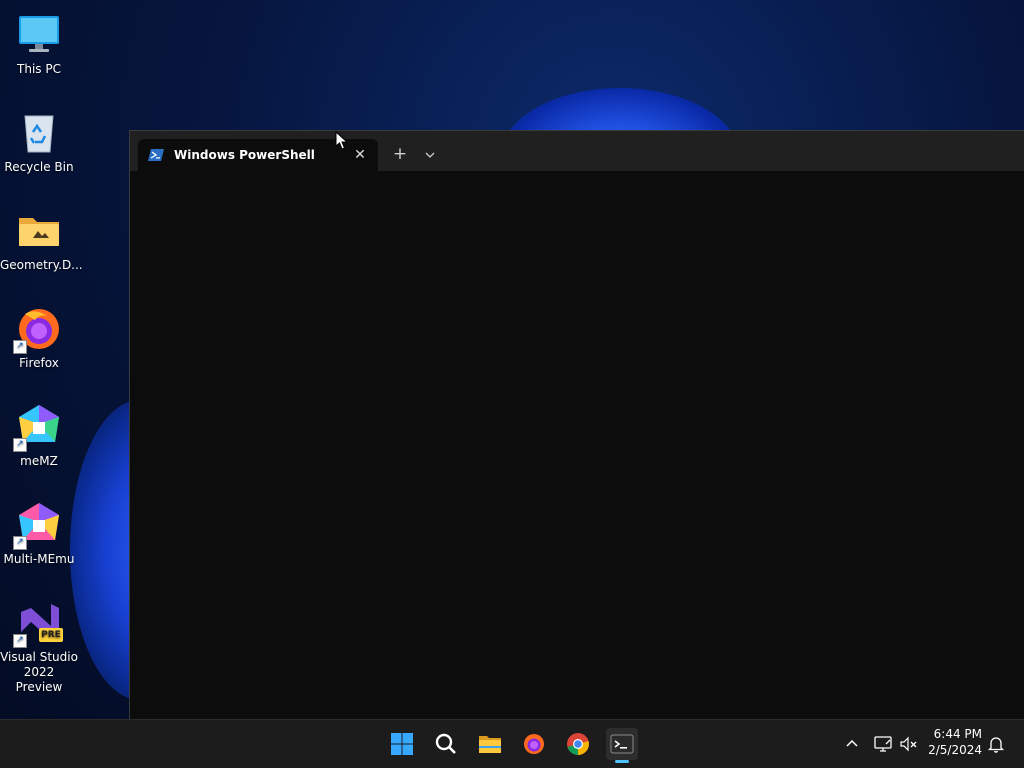 This screenshot has width=1024, height=768. Describe the element at coordinates (39, 132) in the screenshot. I see `recycle-bin-icon` at that location.